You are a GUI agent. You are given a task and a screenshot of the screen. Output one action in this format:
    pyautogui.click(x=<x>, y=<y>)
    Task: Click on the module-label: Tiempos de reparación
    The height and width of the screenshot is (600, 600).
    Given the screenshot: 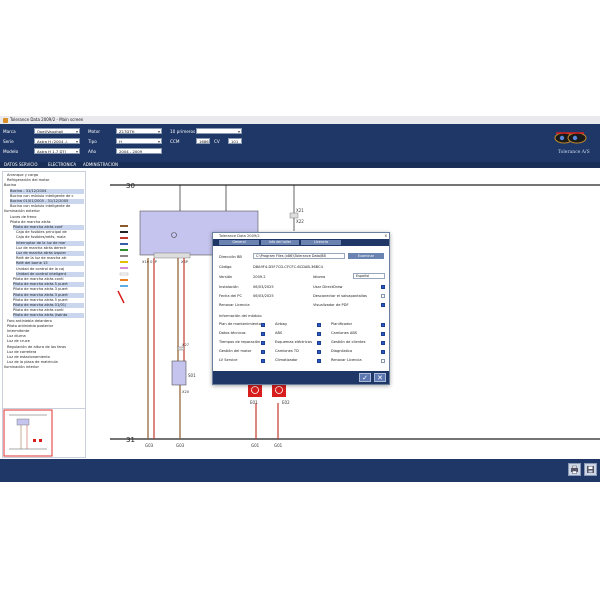 What is the action you would take?
    pyautogui.click(x=240, y=342)
    